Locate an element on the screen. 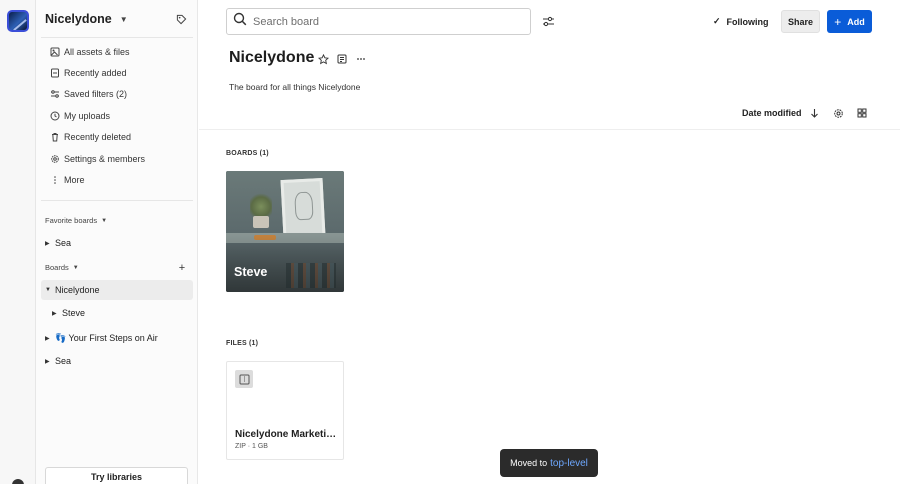  nav-label: Recently deleted is located at coordinates (98, 137).